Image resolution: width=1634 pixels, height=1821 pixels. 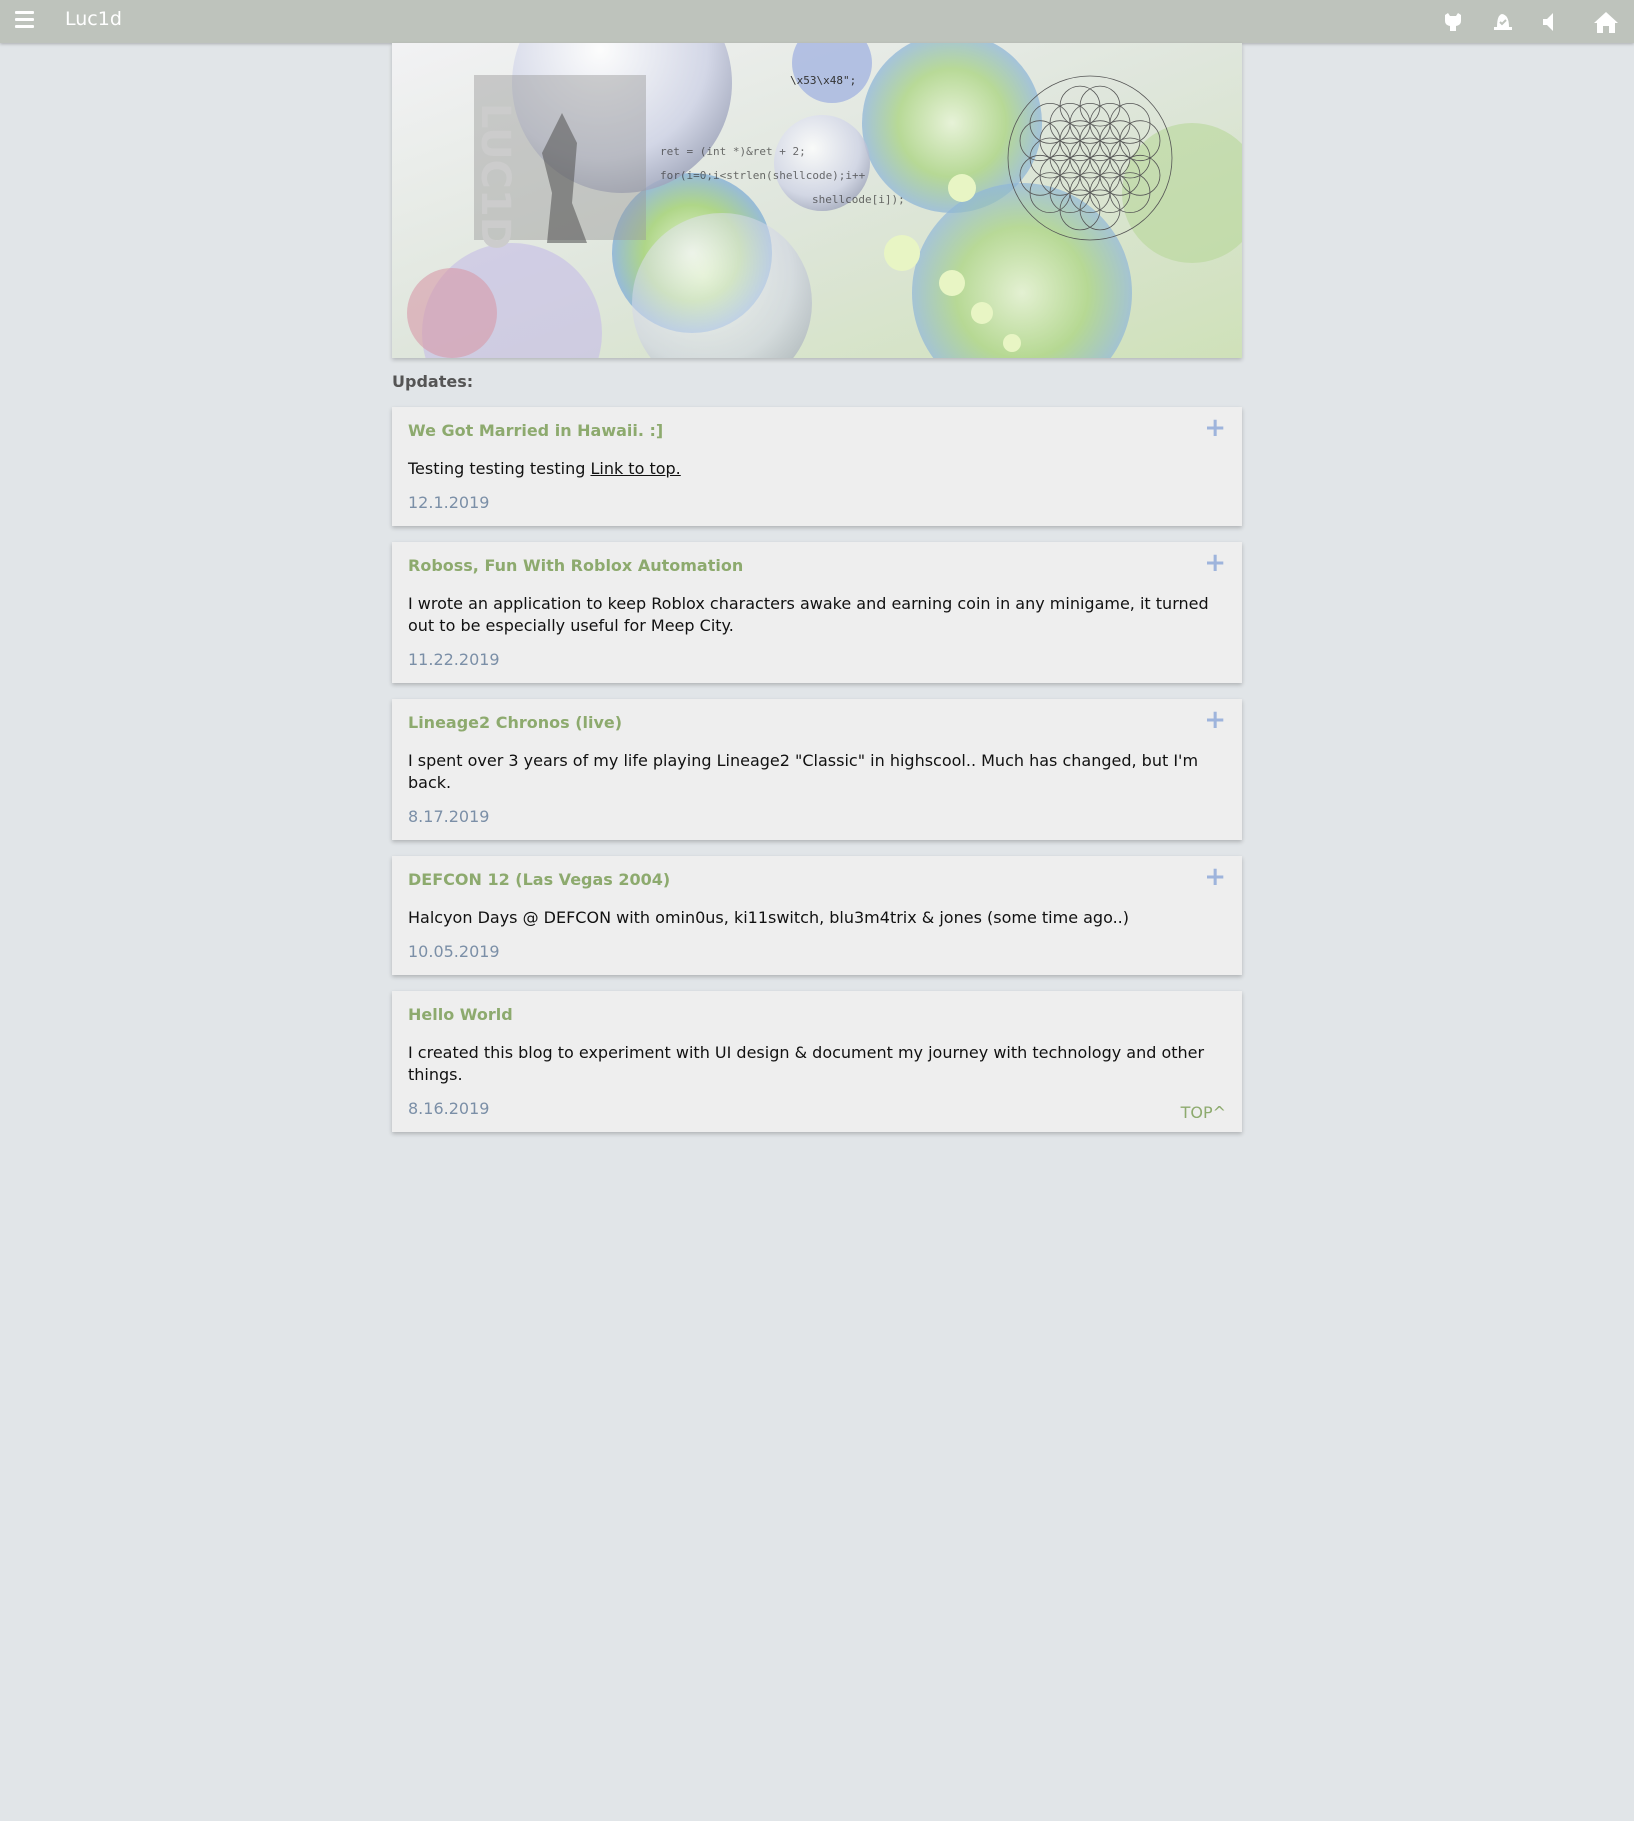 What do you see at coordinates (24, 21) in the screenshot?
I see `menu-icon` at bounding box center [24, 21].